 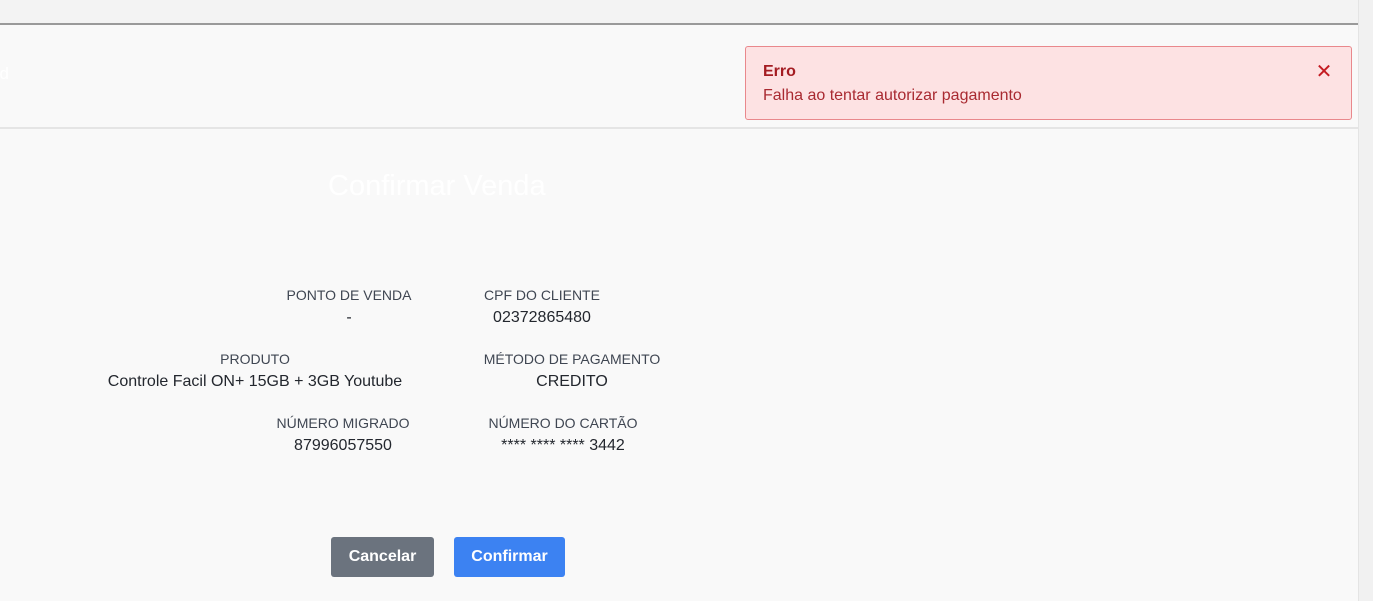 What do you see at coordinates (1365, 300) in the screenshot?
I see `vertical-scrollbar` at bounding box center [1365, 300].